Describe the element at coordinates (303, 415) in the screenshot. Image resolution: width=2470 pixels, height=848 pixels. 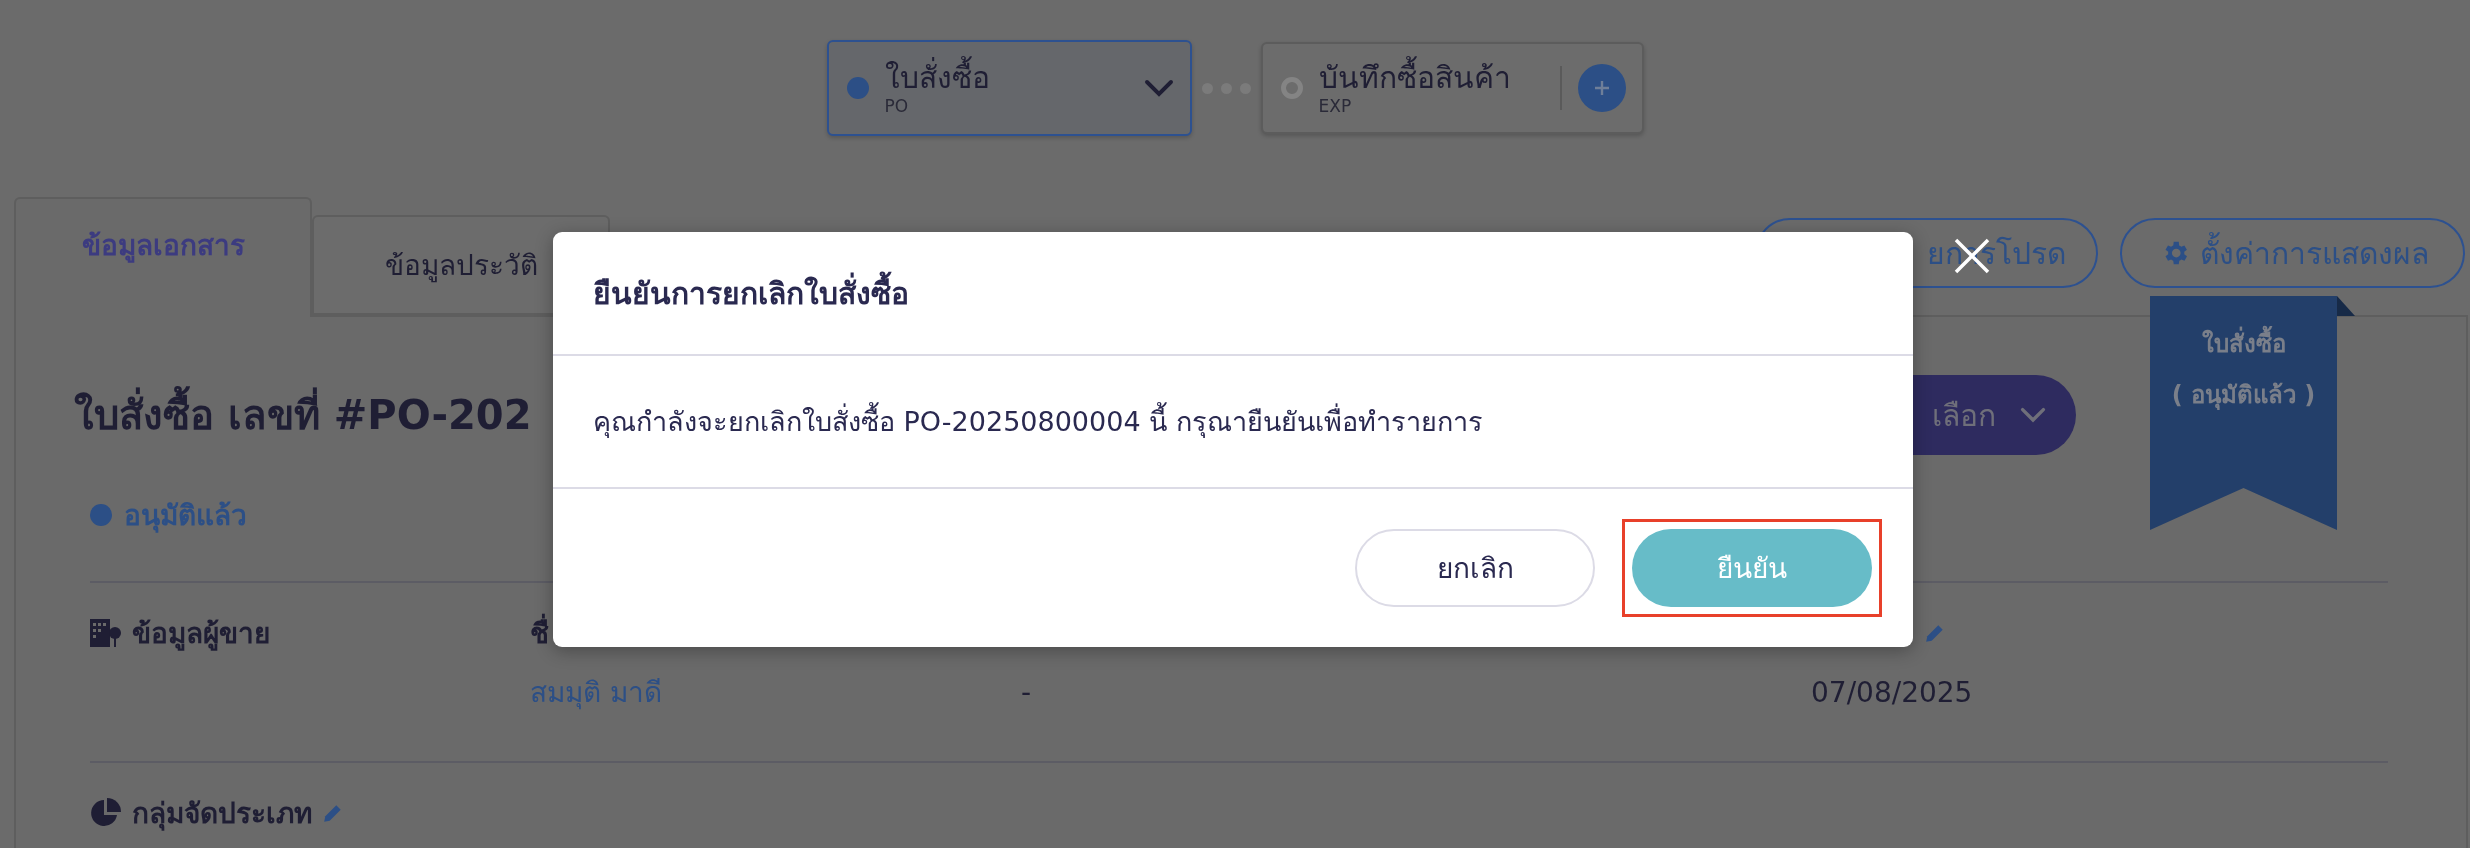
I see `document-title: ใบสั่งซื้อ เลขที่ #PO-202` at that location.